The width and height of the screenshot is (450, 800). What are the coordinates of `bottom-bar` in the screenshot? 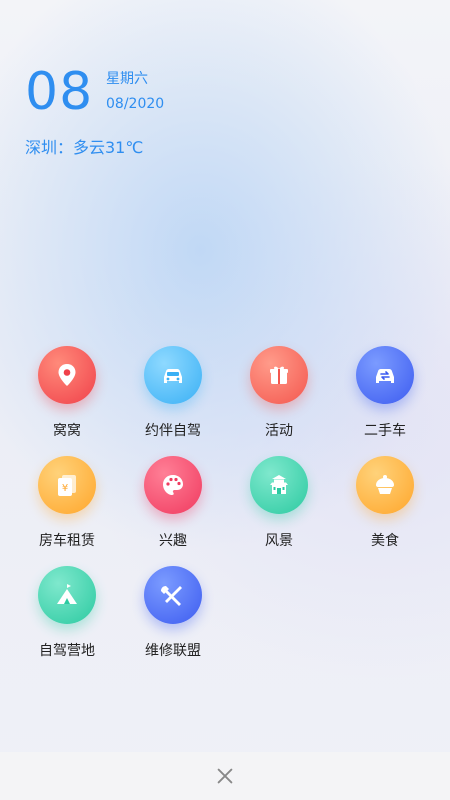 It's located at (225, 776).